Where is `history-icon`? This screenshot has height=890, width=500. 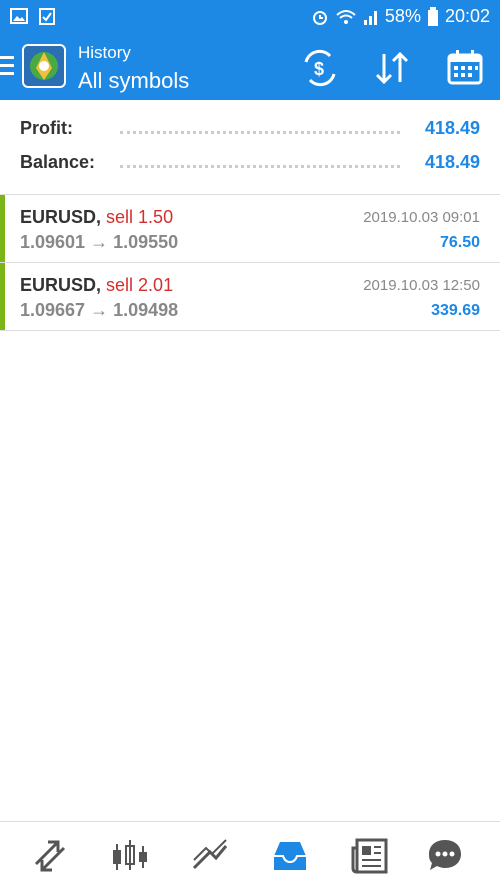 history-icon is located at coordinates (290, 856).